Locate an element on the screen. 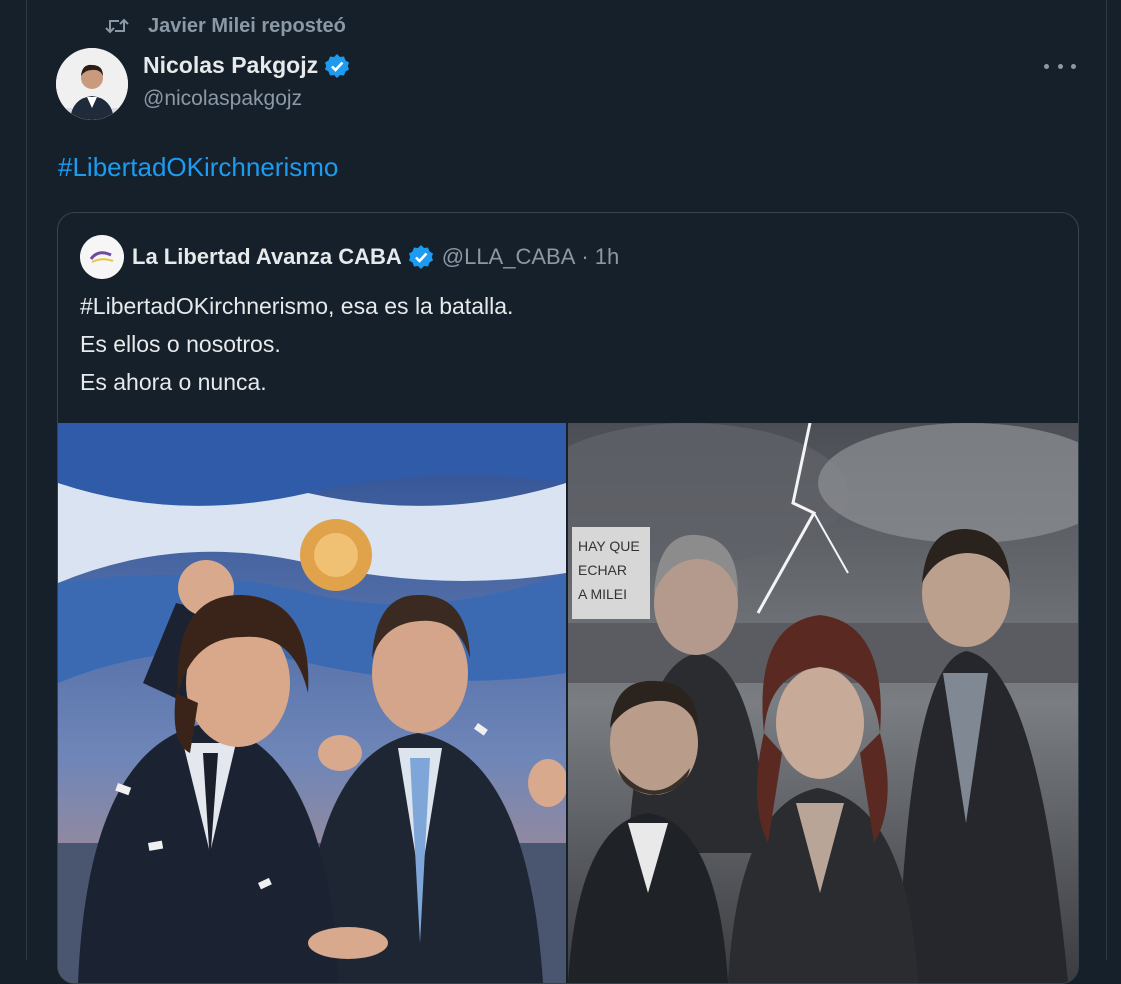  repost-indicator: Javier Milei reposteó is located at coordinates (225, 26).